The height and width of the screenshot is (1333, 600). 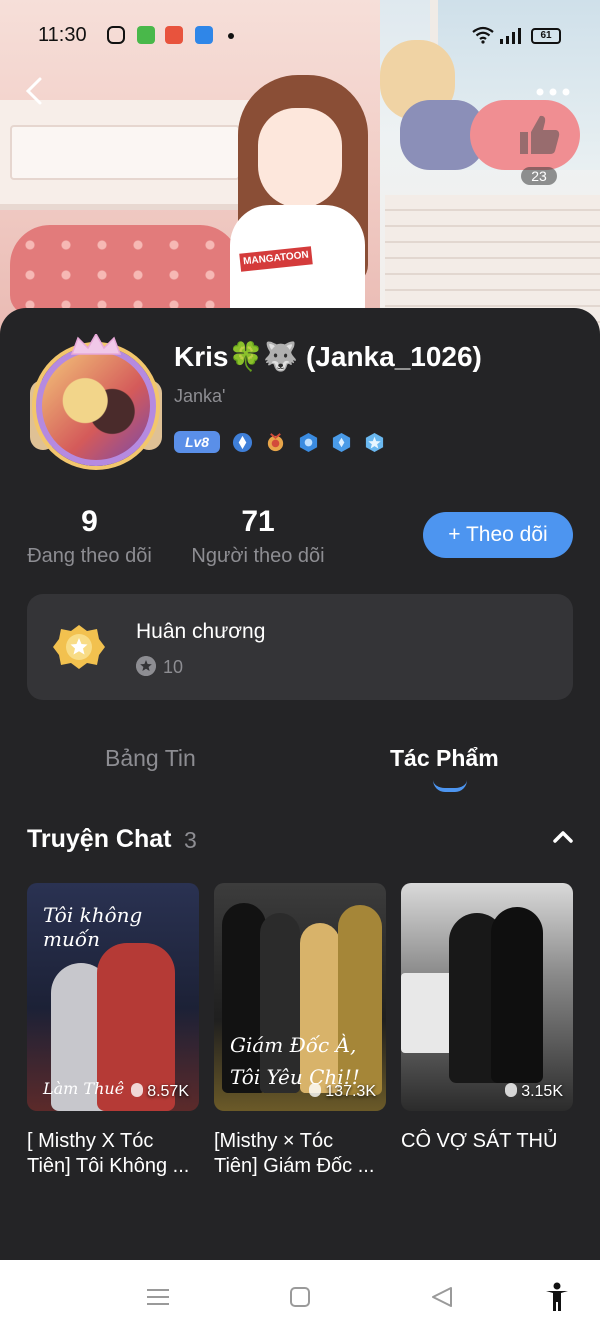 What do you see at coordinates (328, 356) in the screenshot?
I see `profile-name: Kris🍀🐺 (Janka_1026)` at bounding box center [328, 356].